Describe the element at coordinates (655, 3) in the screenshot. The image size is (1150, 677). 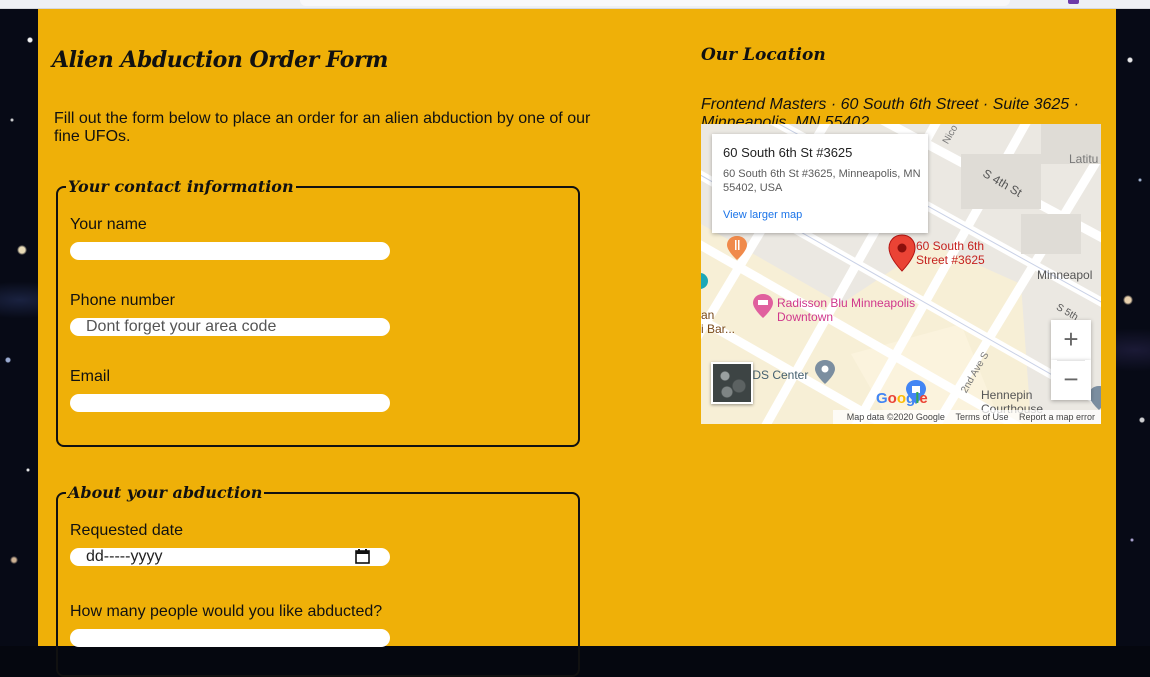
I see `browser-tab-edge` at that location.